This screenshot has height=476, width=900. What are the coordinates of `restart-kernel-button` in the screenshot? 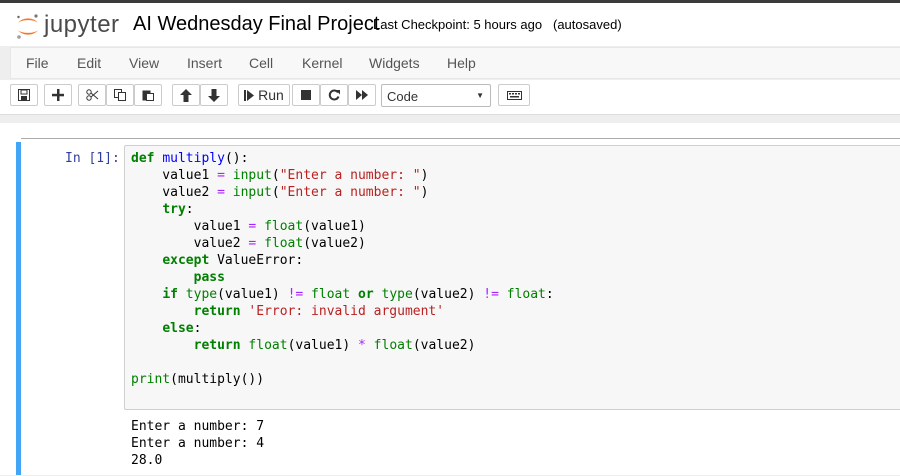 It's located at (334, 95).